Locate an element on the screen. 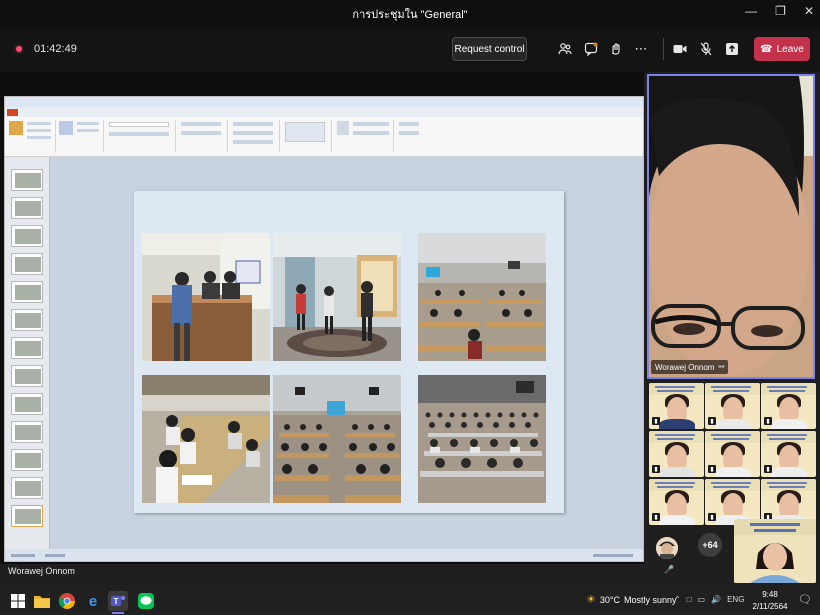  ppt-file-tab is located at coordinates (12, 112).